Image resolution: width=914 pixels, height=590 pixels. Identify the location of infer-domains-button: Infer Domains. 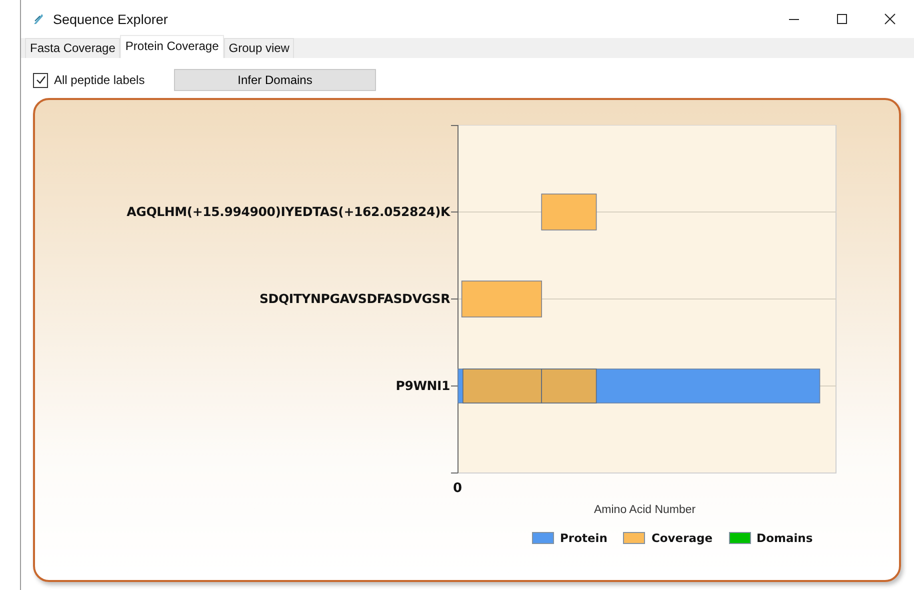
(275, 80).